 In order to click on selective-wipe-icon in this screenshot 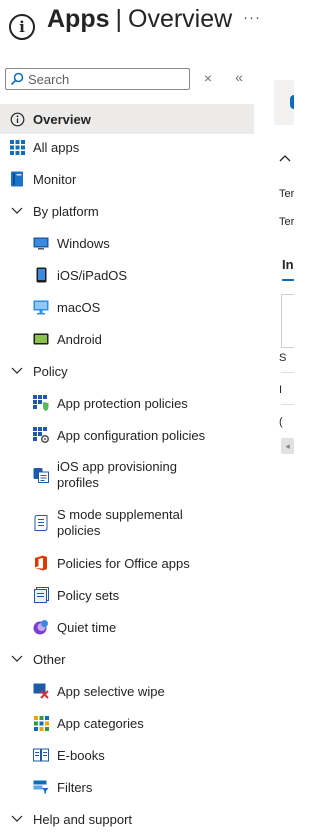, I will do `click(41, 691)`.